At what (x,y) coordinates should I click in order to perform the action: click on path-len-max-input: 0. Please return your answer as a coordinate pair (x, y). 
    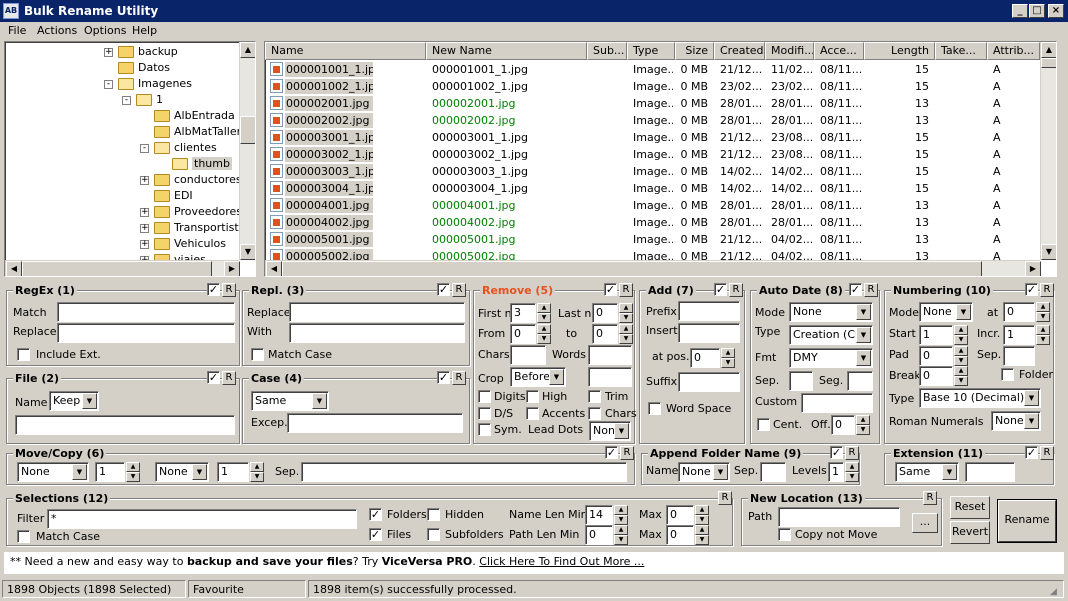
    Looking at the image, I should click on (680, 535).